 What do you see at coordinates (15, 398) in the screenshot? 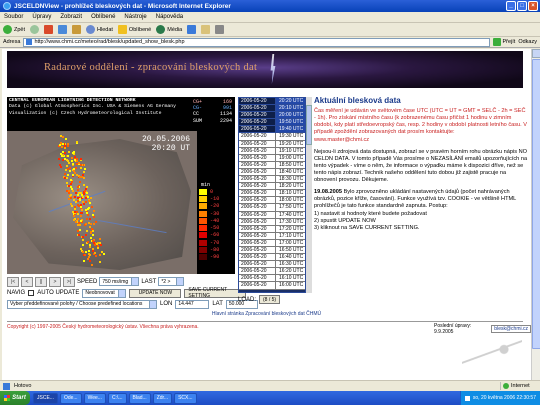
I see `start-button: Start` at bounding box center [15, 398].